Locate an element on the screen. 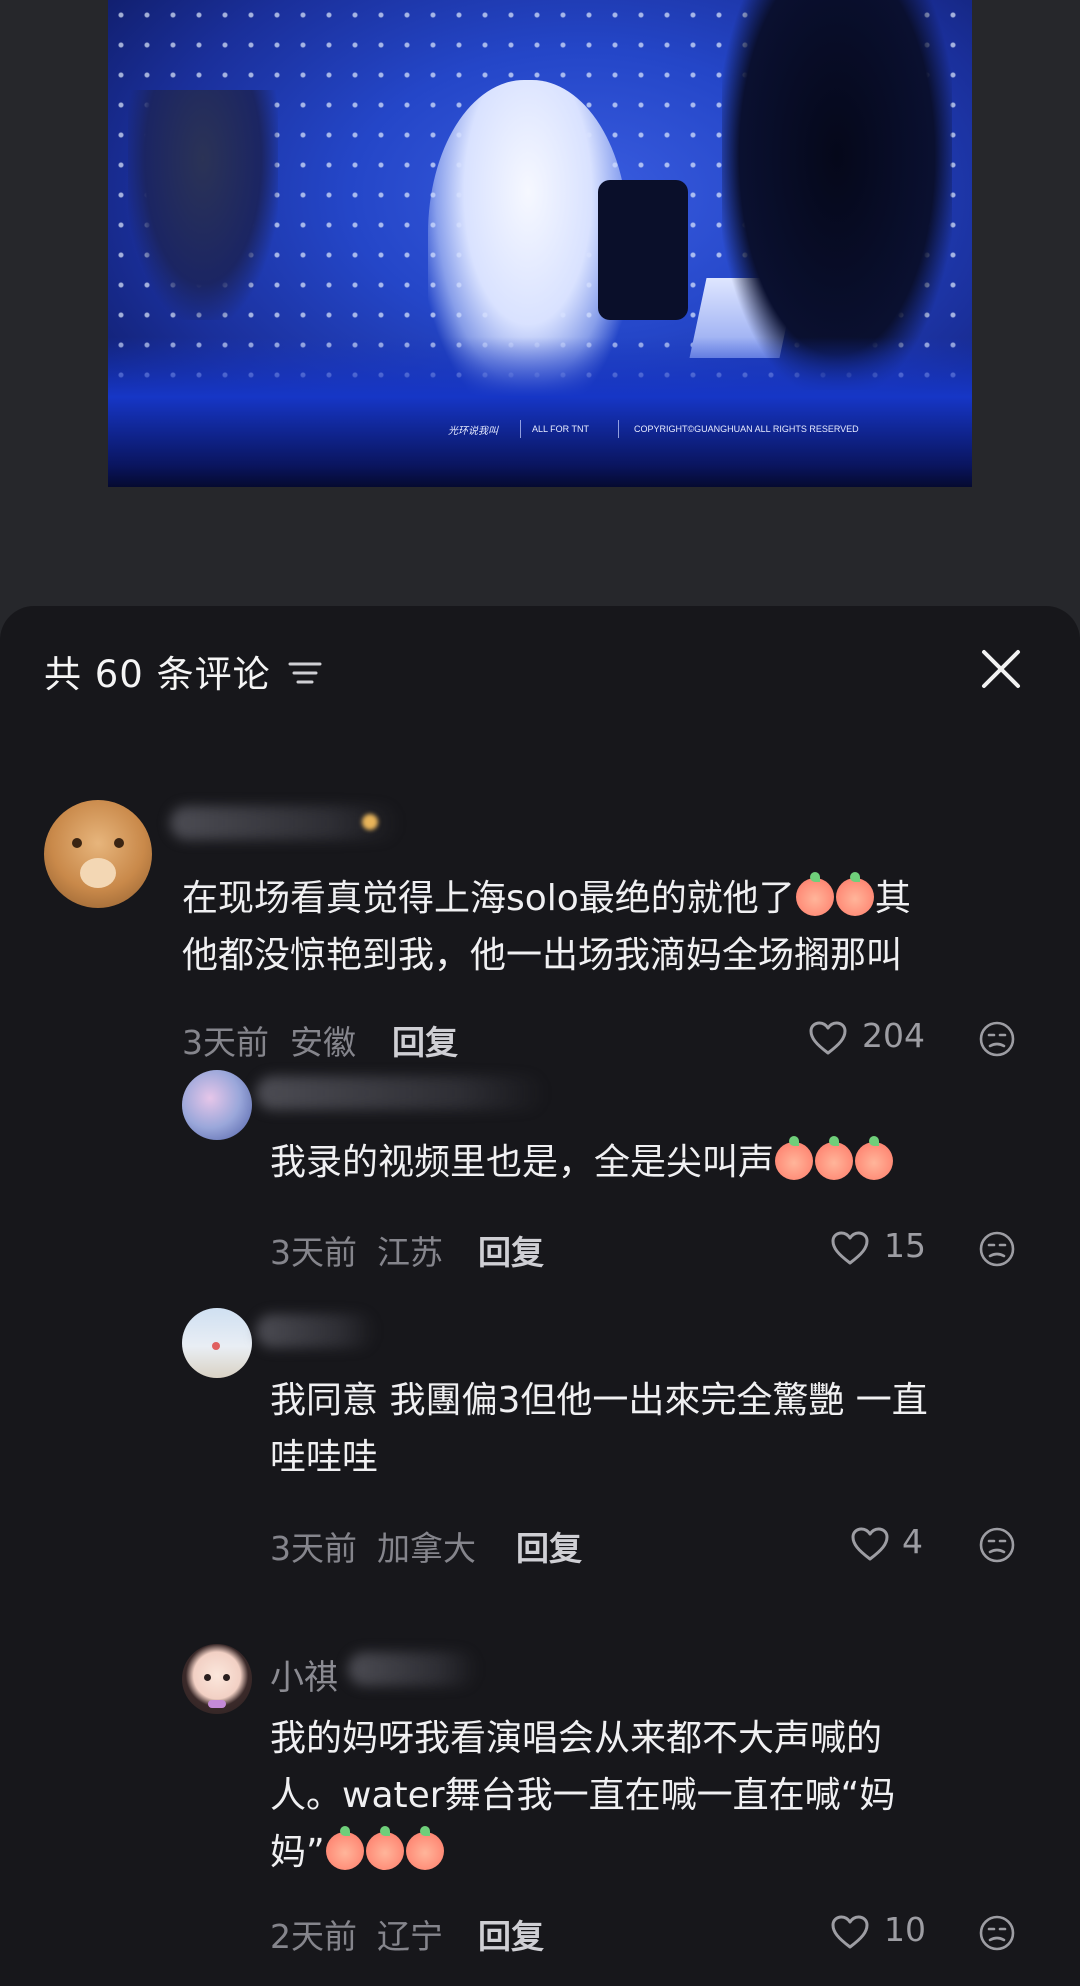 This screenshot has height=1986, width=1080. like-count: 10 is located at coordinates (905, 1929).